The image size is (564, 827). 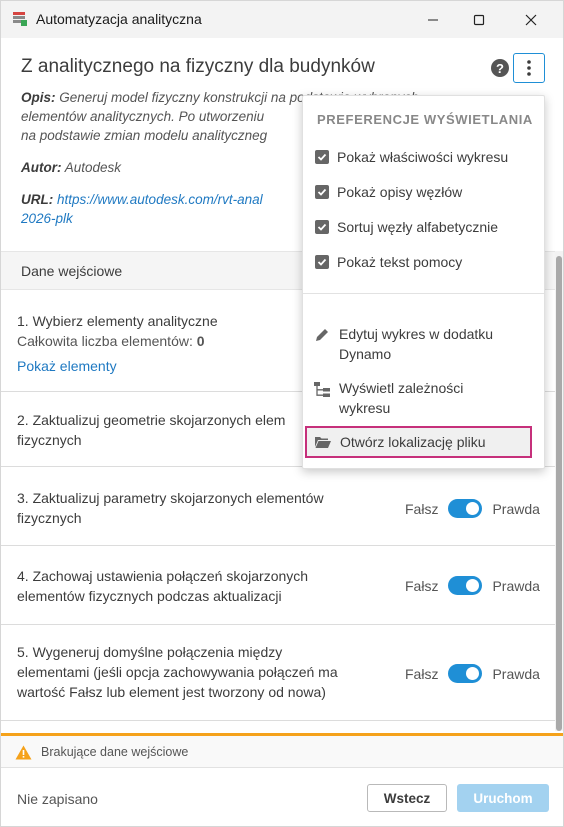 What do you see at coordinates (559, 493) in the screenshot?
I see `scrollbar-thumb` at bounding box center [559, 493].